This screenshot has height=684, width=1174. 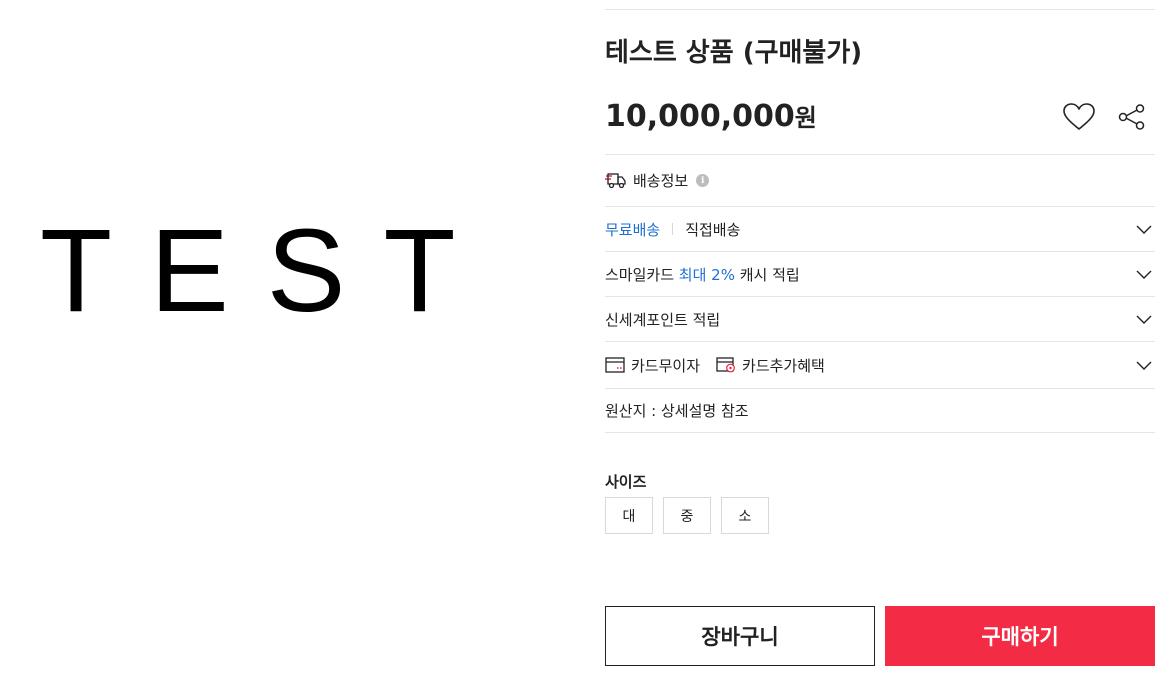 What do you see at coordinates (880, 364) in the screenshot?
I see `card-benefit-row: 카드무이자 카드추가혜택` at bounding box center [880, 364].